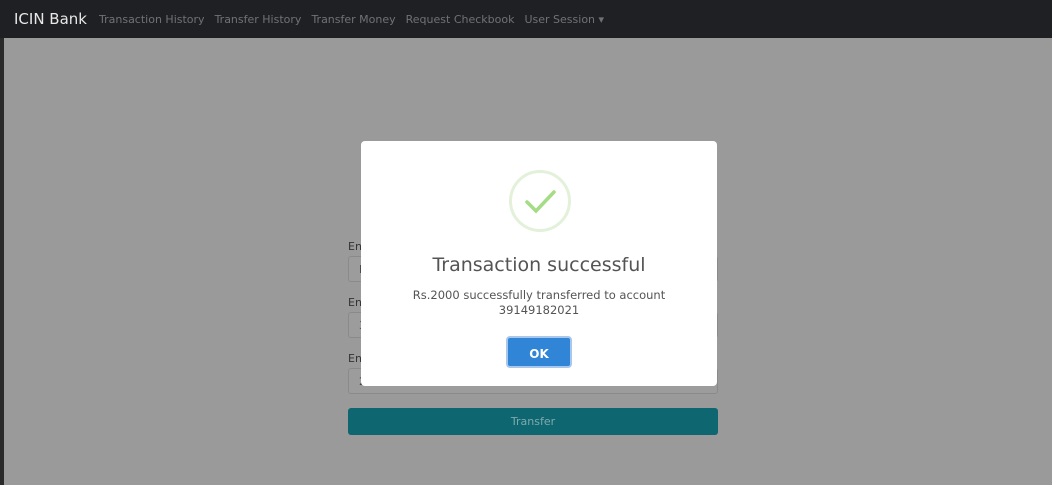 The image size is (1052, 485). Describe the element at coordinates (564, 19) in the screenshot. I see `nav-user-session-dropdown: User Session ▾` at that location.